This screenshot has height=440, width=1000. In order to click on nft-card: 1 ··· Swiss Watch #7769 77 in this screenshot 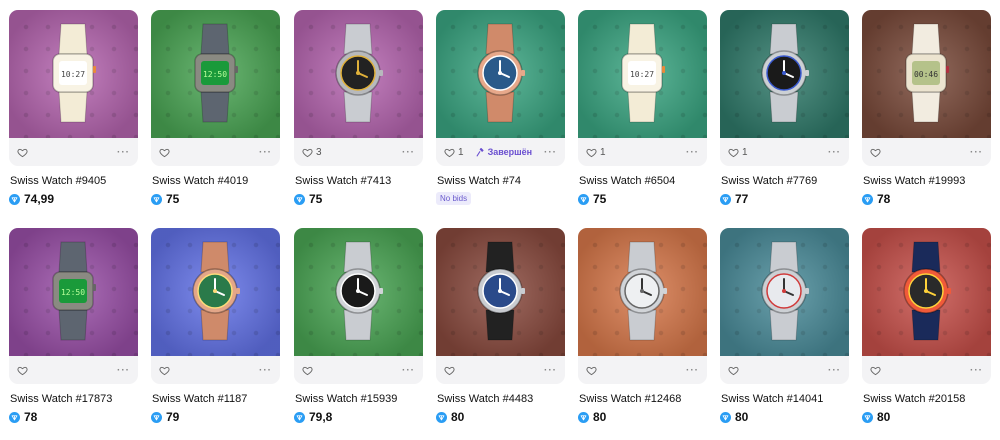, I will do `click(784, 108)`.